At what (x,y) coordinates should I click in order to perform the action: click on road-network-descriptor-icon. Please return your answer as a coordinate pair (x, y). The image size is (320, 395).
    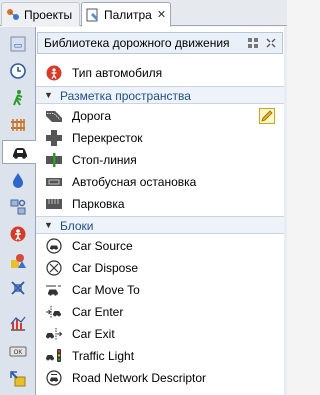
    Looking at the image, I should click on (54, 378).